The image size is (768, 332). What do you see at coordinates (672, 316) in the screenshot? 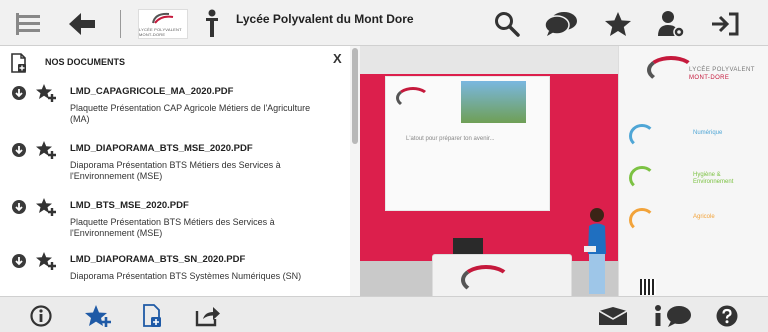
I see `chat-info-icon` at bounding box center [672, 316].